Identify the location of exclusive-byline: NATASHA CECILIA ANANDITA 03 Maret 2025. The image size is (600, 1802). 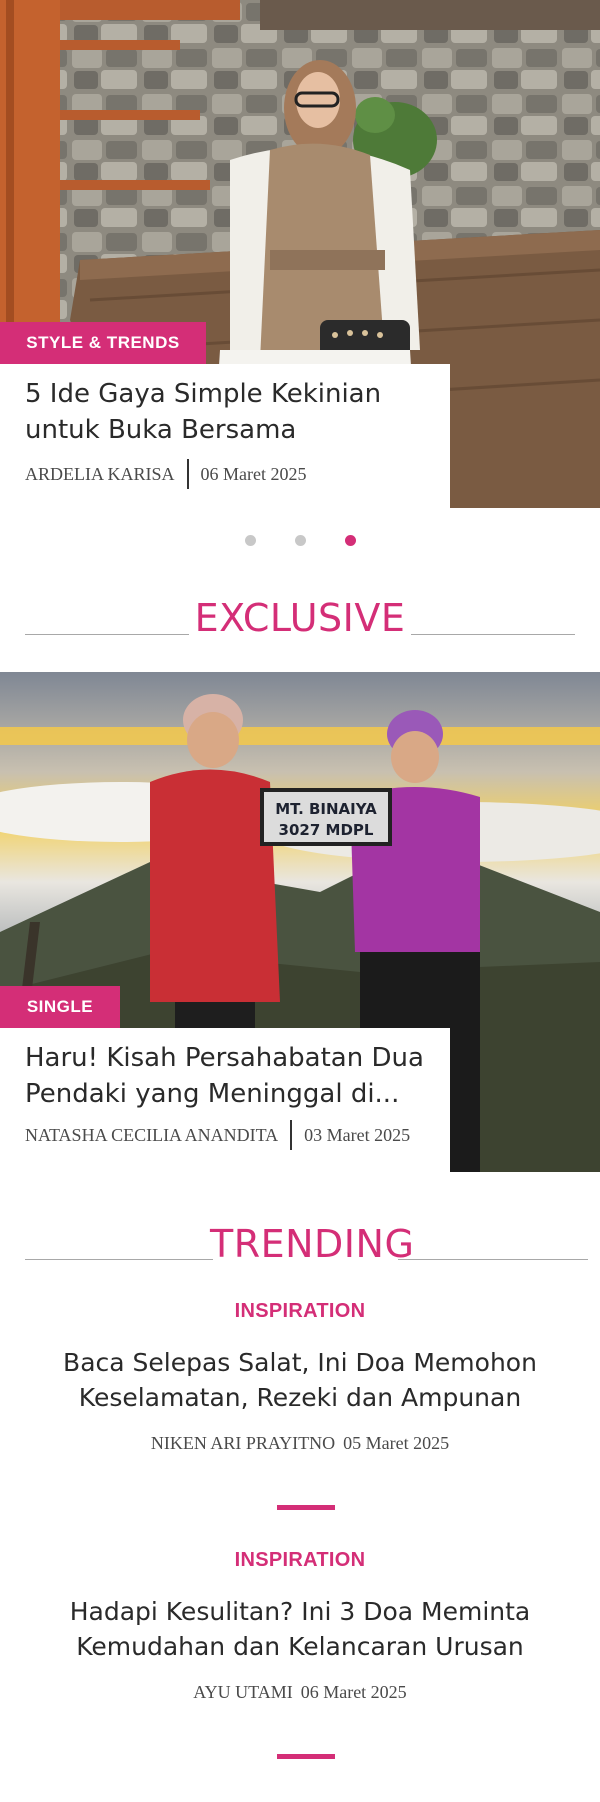
(218, 1134).